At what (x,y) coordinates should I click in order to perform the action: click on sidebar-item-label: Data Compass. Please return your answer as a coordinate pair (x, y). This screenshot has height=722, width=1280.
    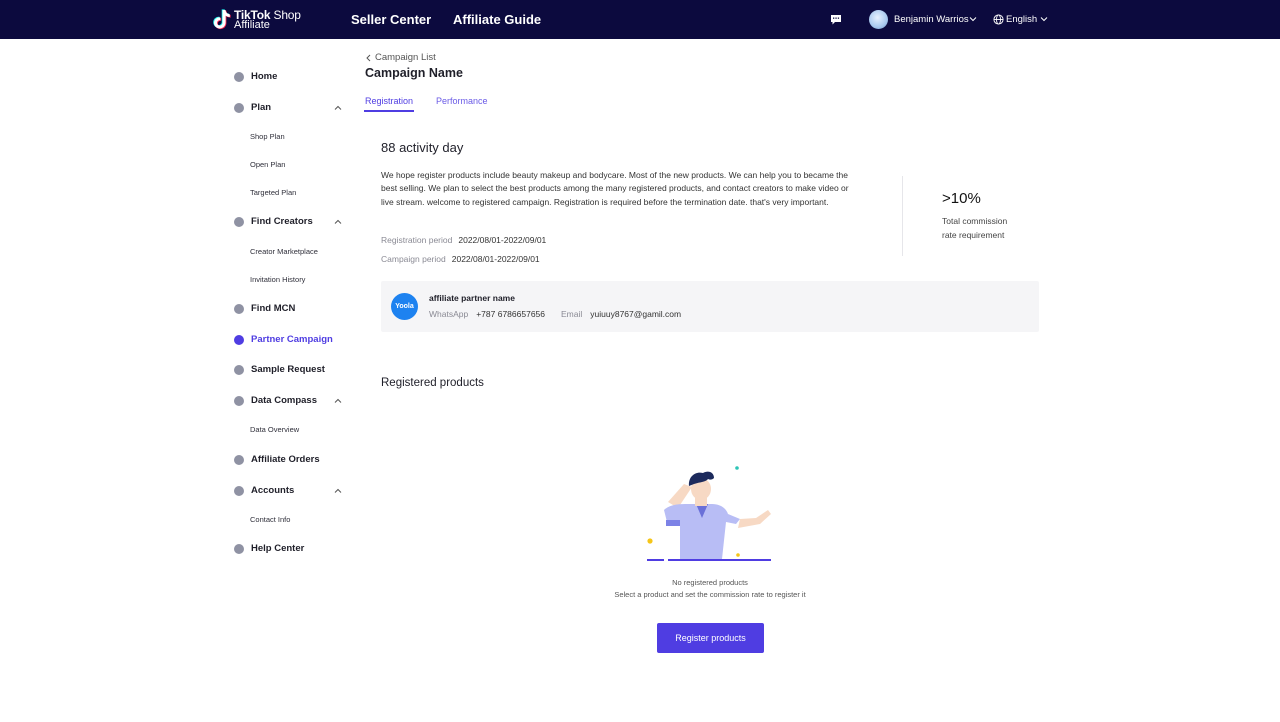
    Looking at the image, I should click on (284, 400).